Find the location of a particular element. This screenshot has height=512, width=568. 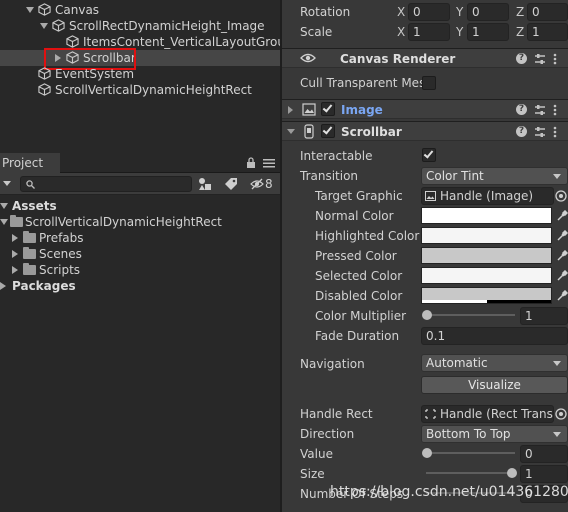

hierarchy-item-canvas: Canvas is located at coordinates (140, 10).